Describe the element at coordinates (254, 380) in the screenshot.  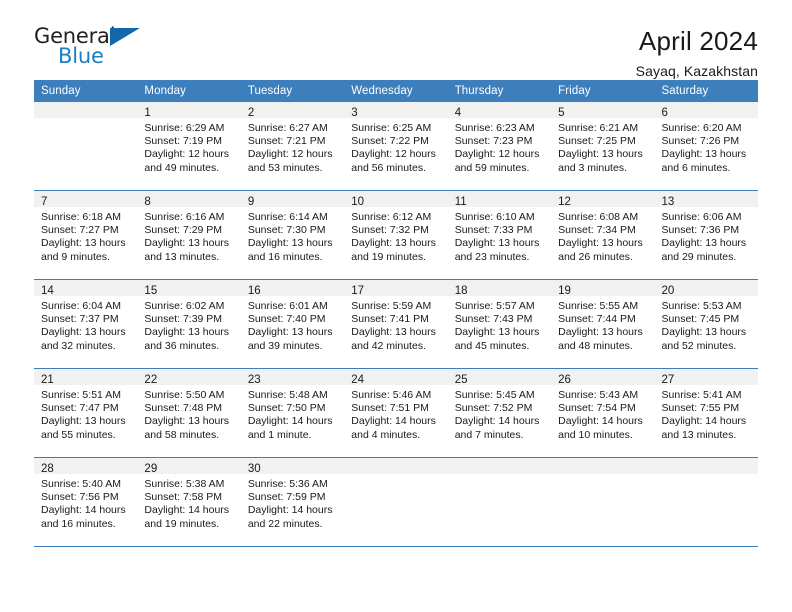
I see `day-number: 23` at that location.